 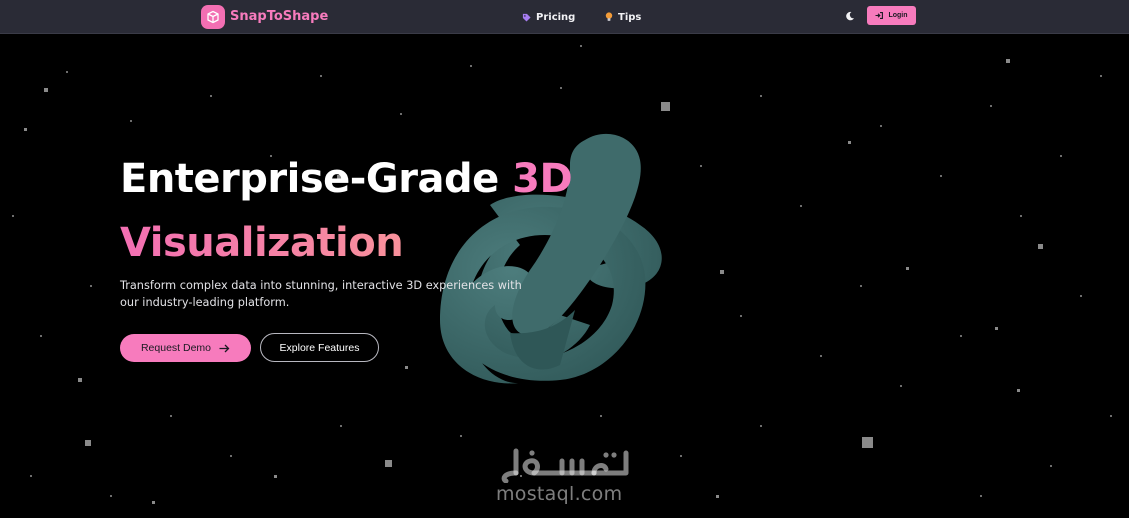 What do you see at coordinates (559, 494) in the screenshot?
I see `mostaql-latin-text: mostaql.com` at bounding box center [559, 494].